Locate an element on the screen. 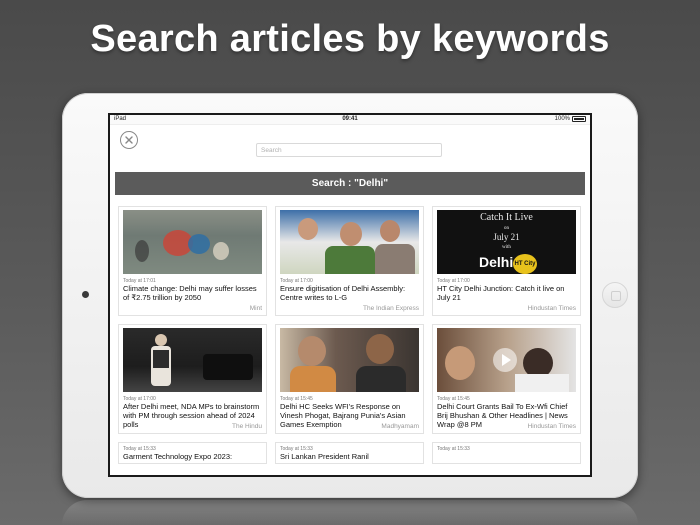 The image size is (700, 525). clock: 09:41 is located at coordinates (350, 119).